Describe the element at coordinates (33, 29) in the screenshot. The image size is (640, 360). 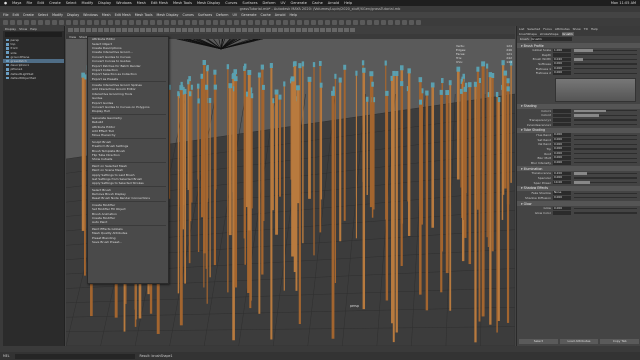
I see `outliner-menu-help: Help` at that location.